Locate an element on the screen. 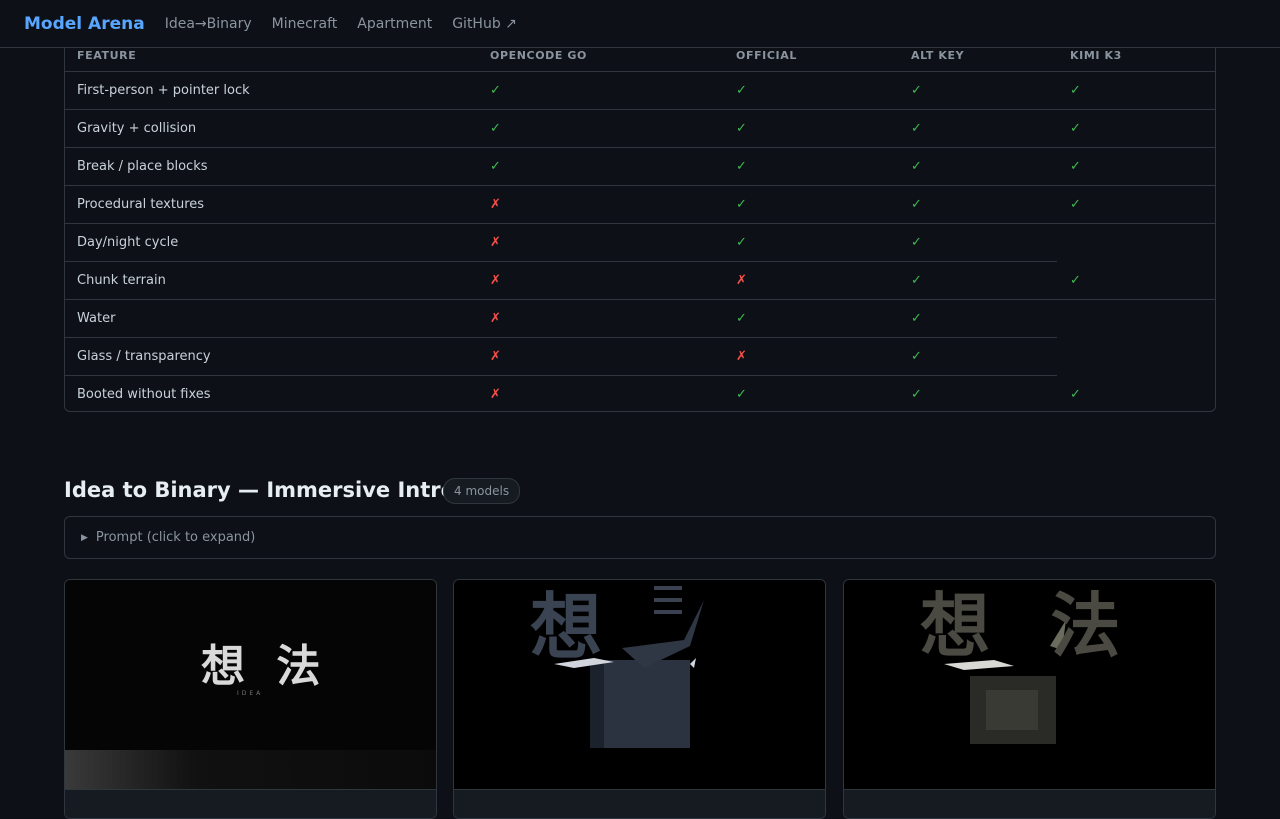  preview-card-2: 想 is located at coordinates (639, 699).